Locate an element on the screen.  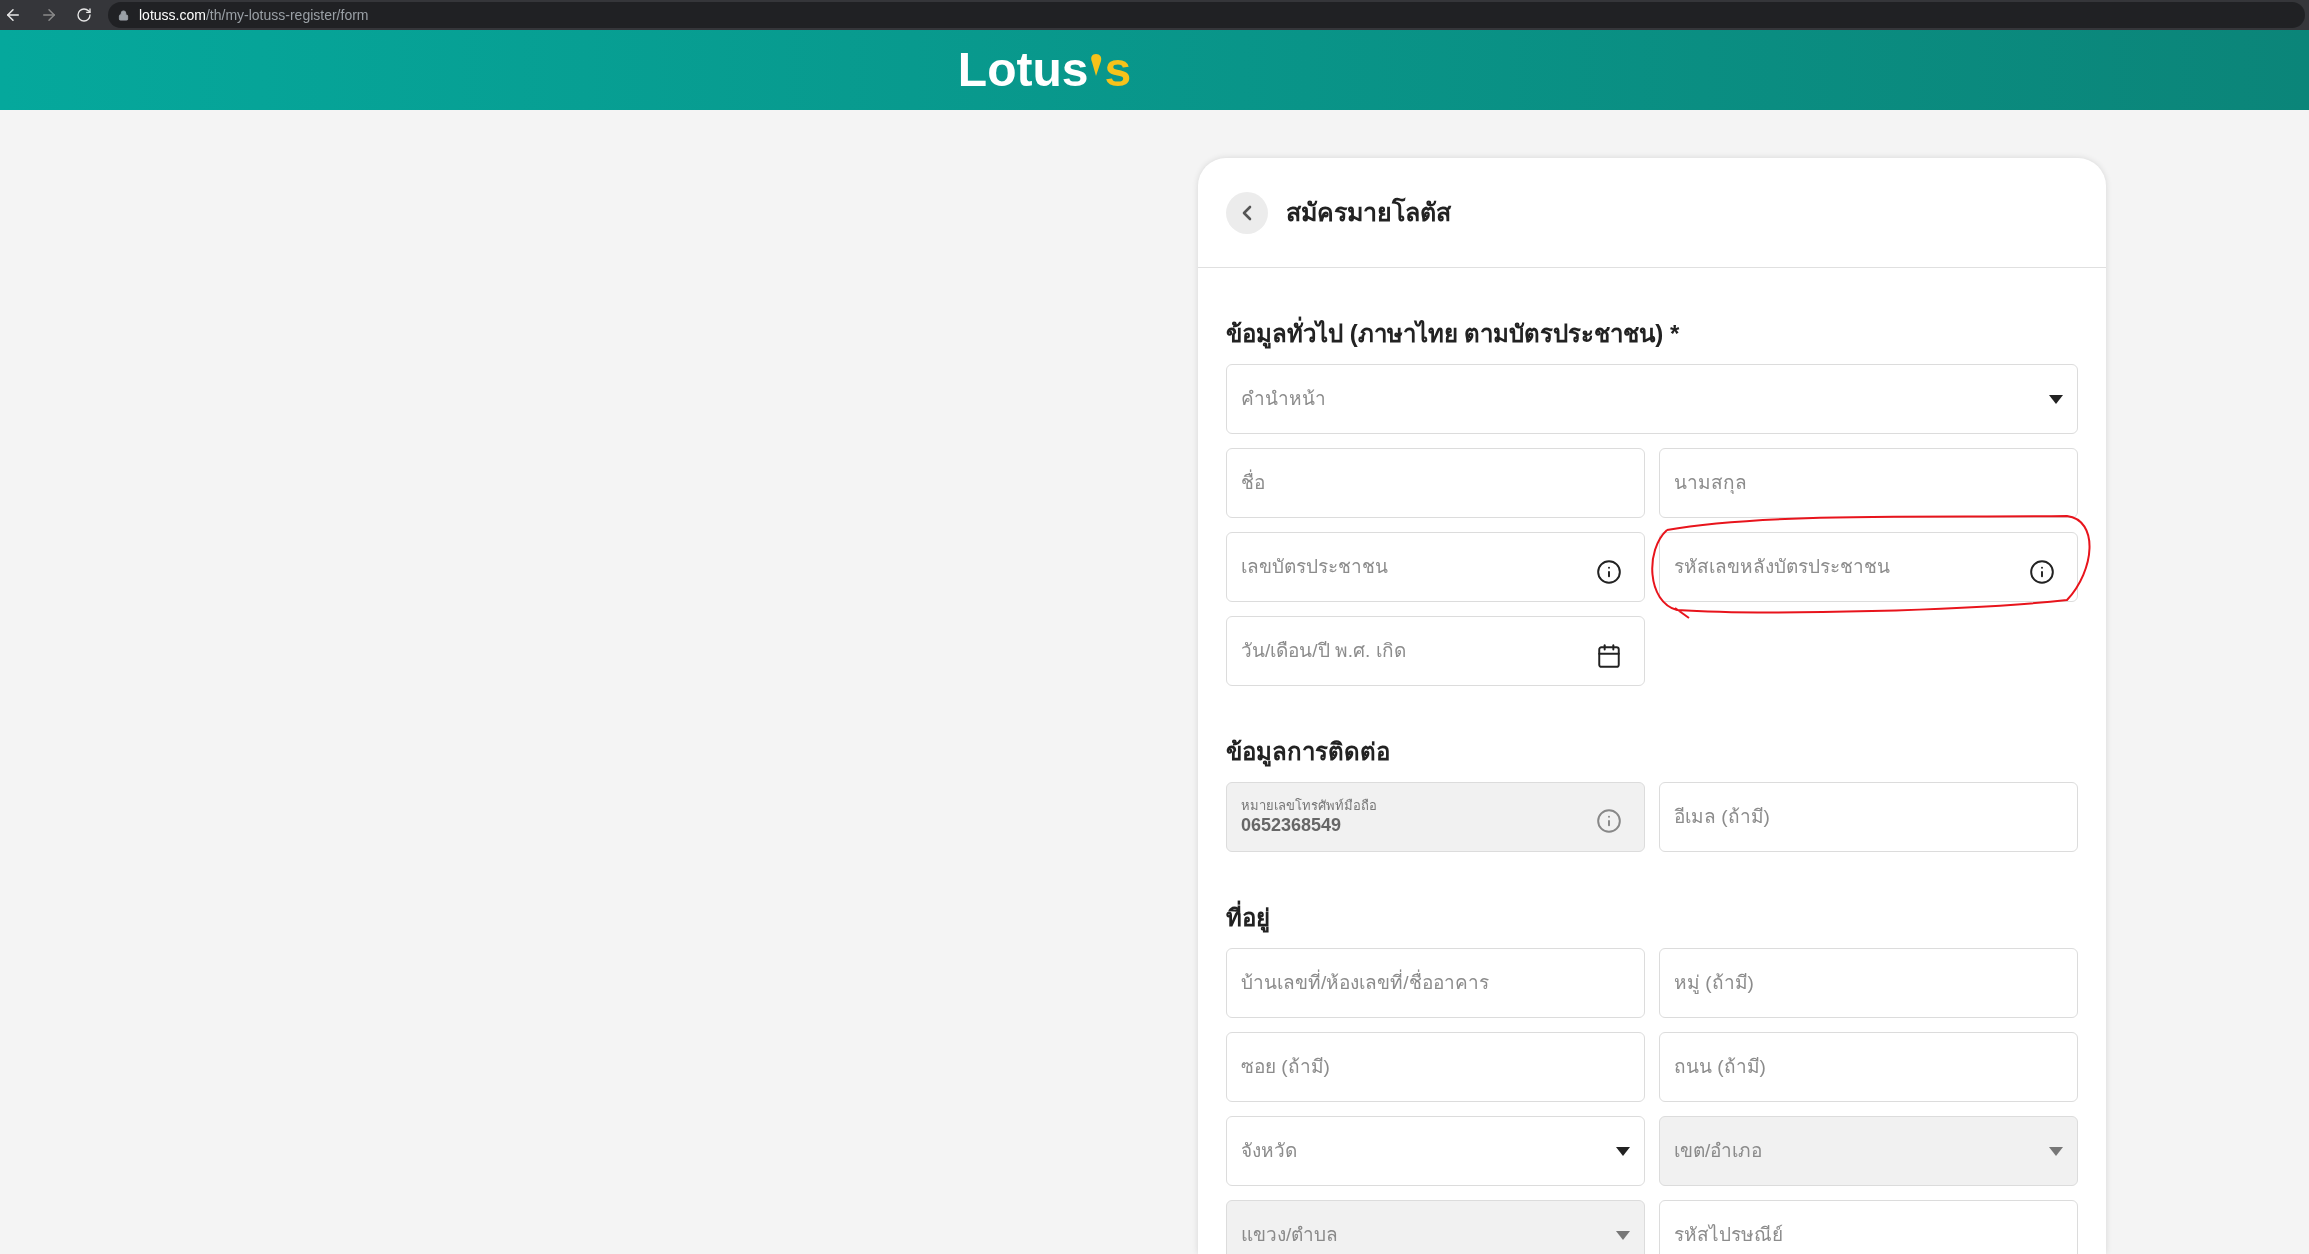
input-field: ถนน (ถ้ามี) is located at coordinates (1868, 1067).